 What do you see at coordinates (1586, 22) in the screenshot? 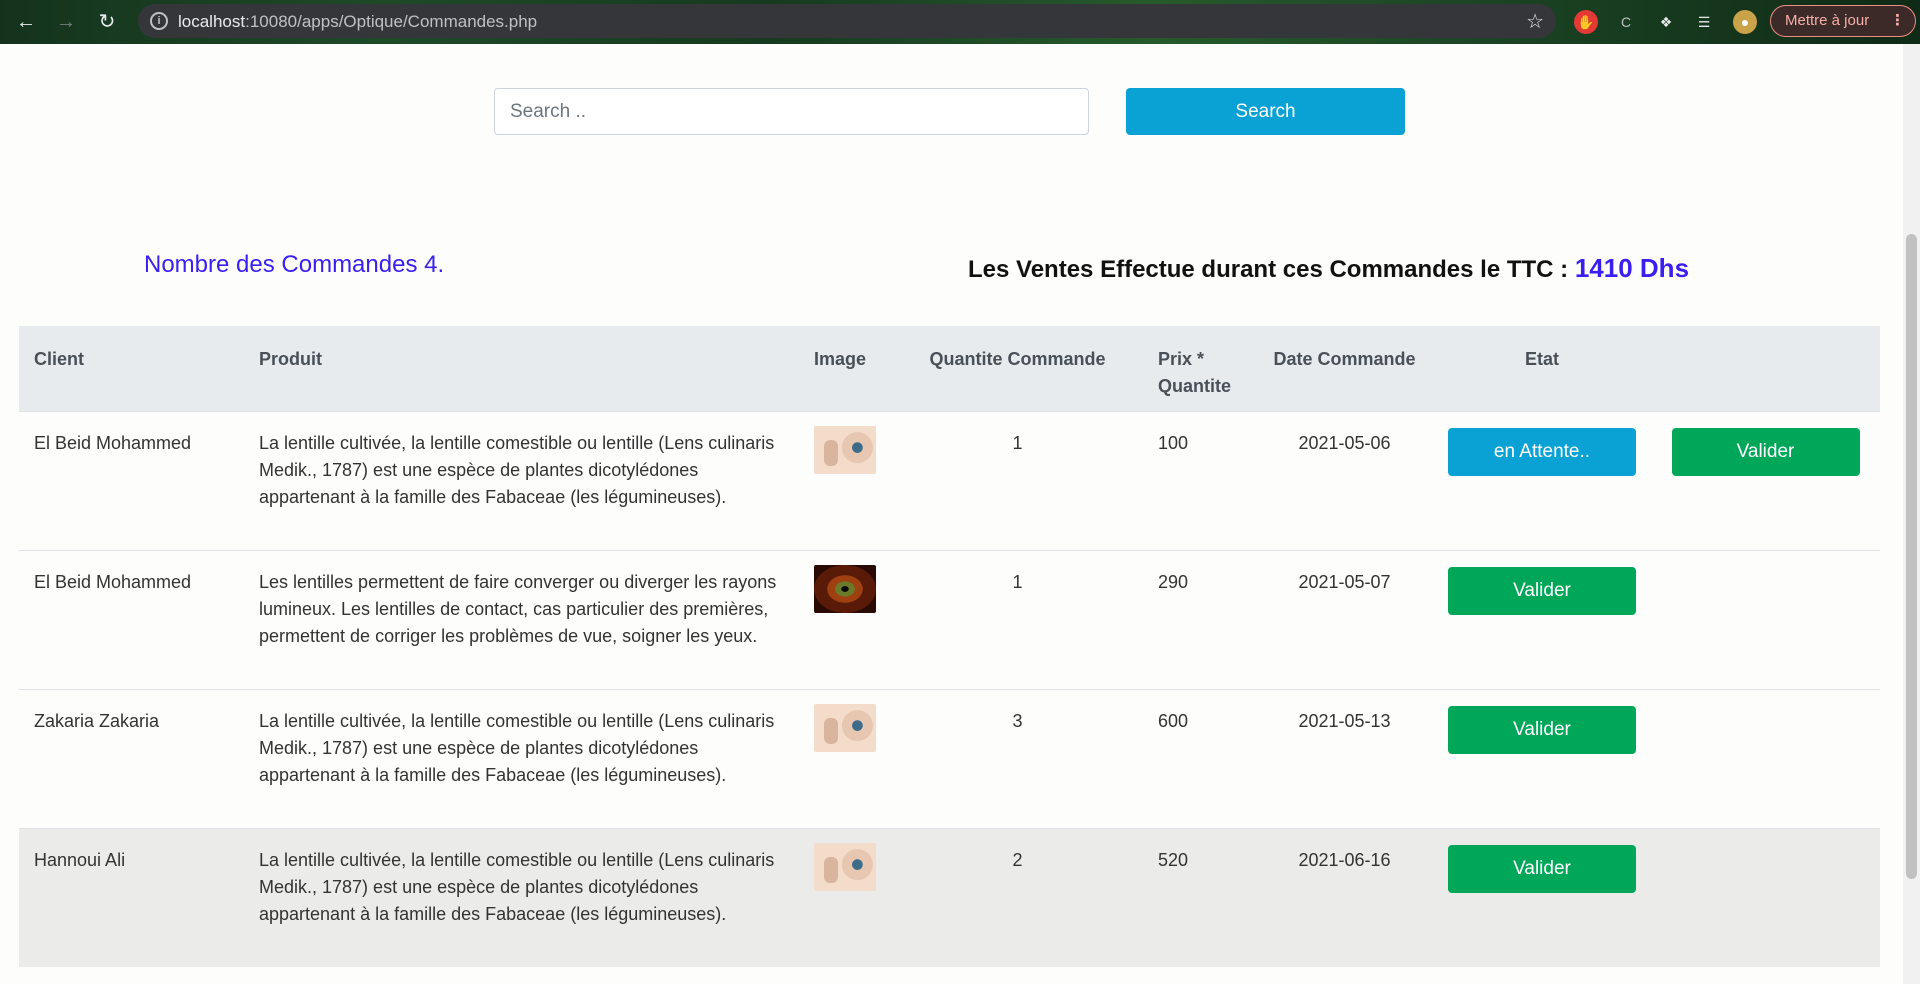
I see `extension-red-icon: ✋` at bounding box center [1586, 22].